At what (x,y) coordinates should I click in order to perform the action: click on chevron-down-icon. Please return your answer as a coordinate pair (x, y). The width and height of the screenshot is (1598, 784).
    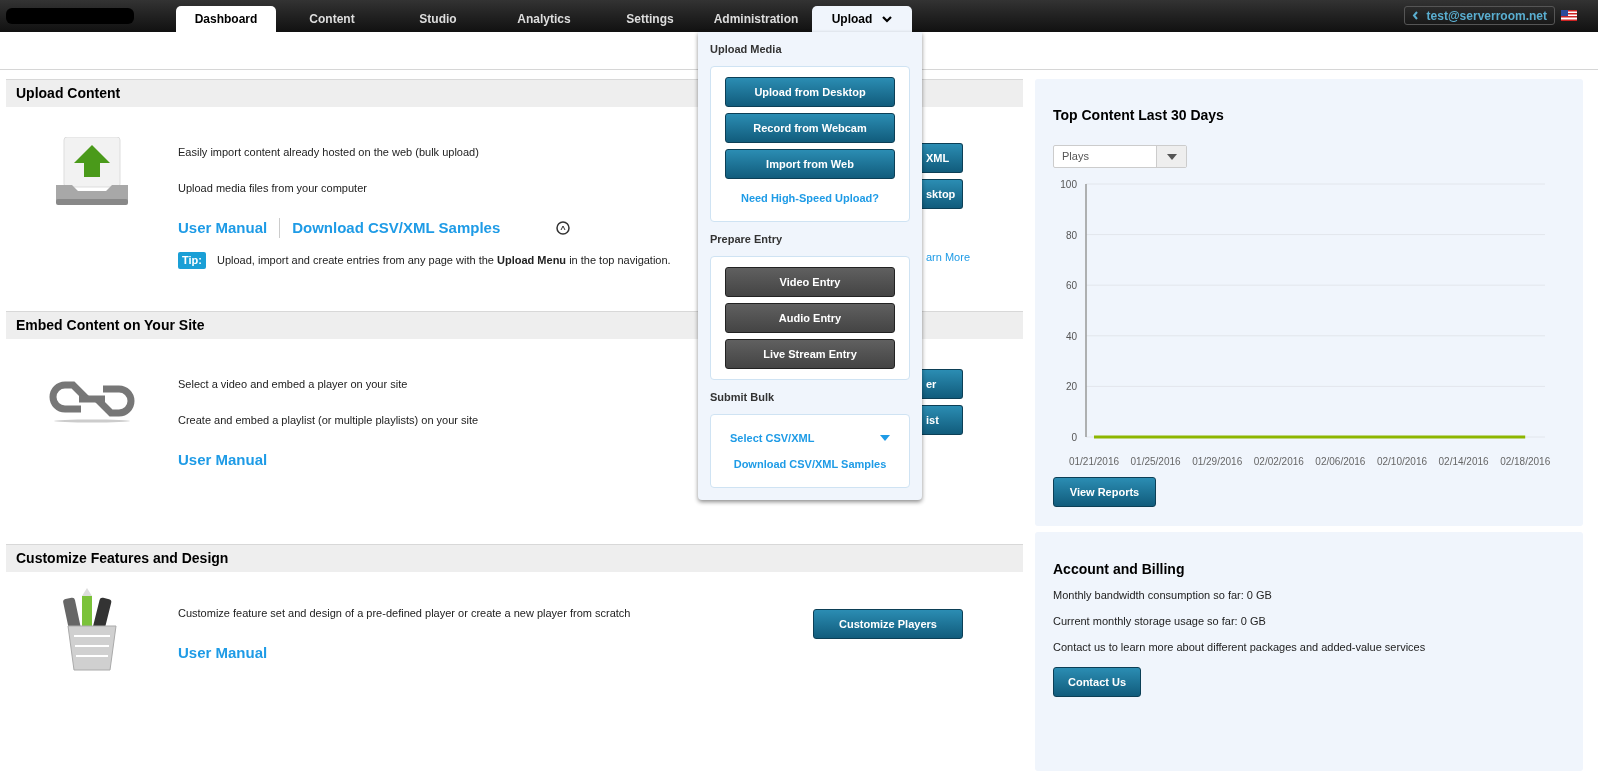
    Looking at the image, I should click on (887, 19).